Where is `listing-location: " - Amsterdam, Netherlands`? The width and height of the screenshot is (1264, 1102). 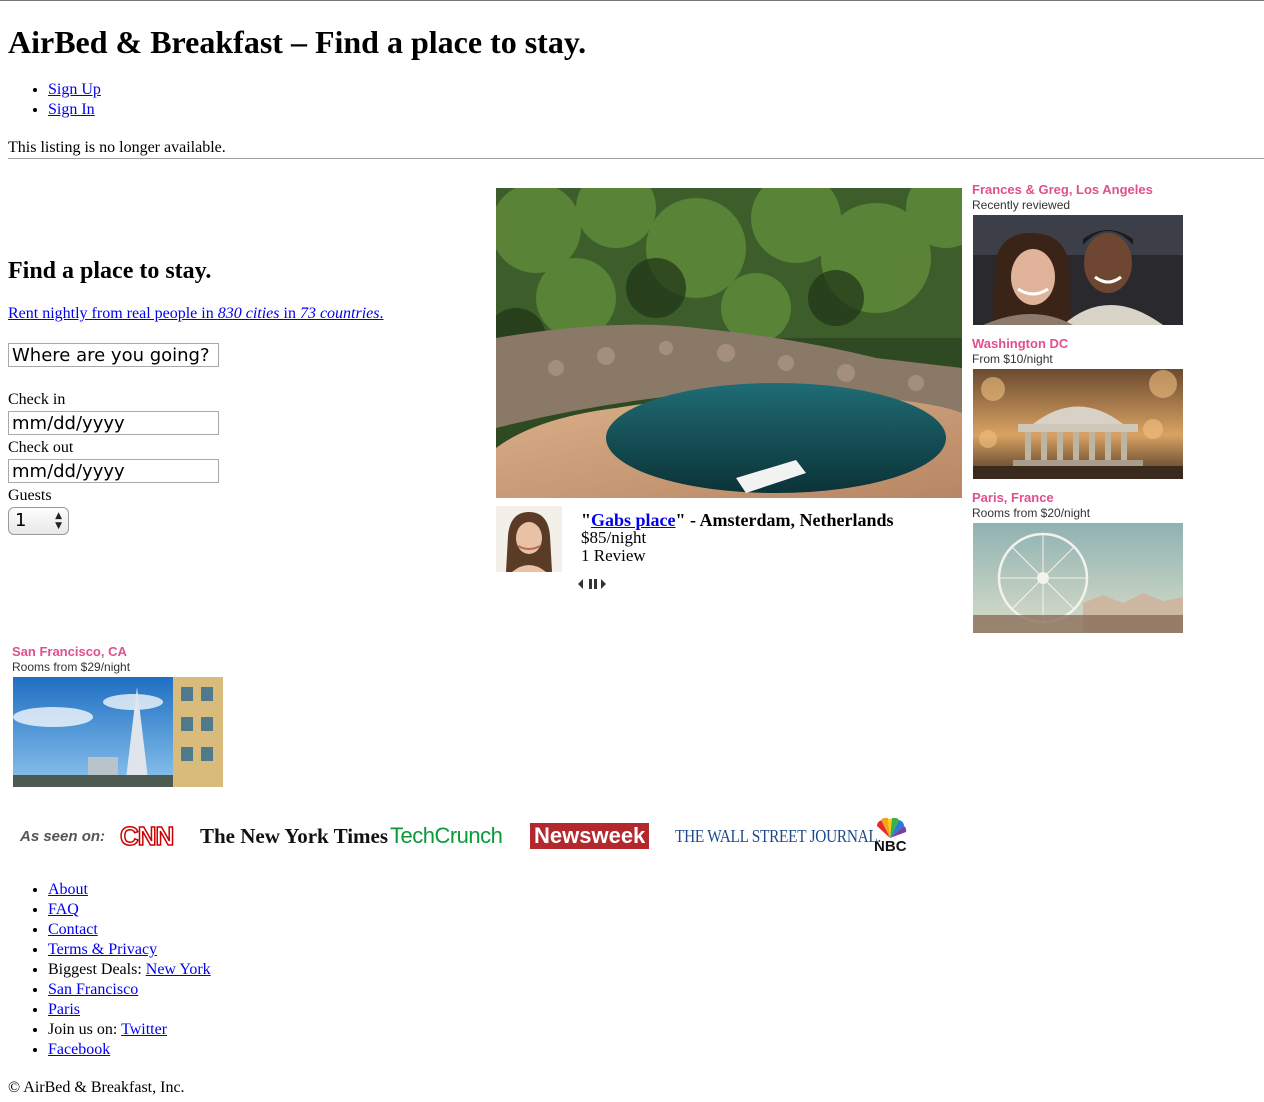 listing-location: " - Amsterdam, Netherlands is located at coordinates (784, 520).